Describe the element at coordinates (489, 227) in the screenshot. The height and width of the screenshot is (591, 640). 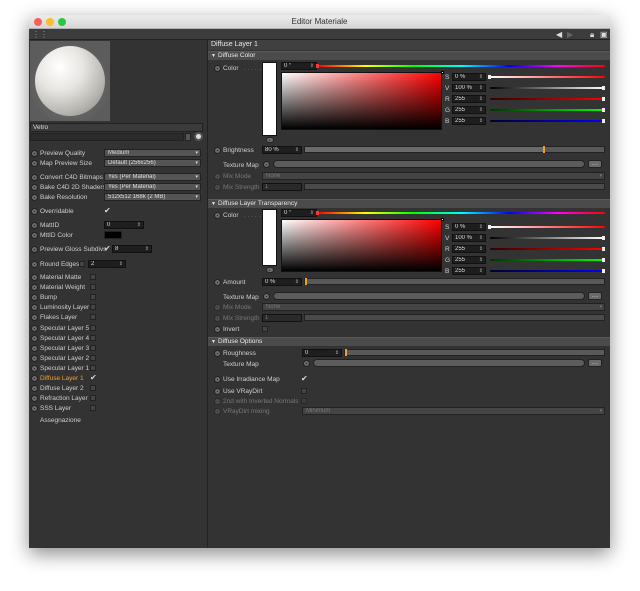
I see `s-slider-handle` at that location.